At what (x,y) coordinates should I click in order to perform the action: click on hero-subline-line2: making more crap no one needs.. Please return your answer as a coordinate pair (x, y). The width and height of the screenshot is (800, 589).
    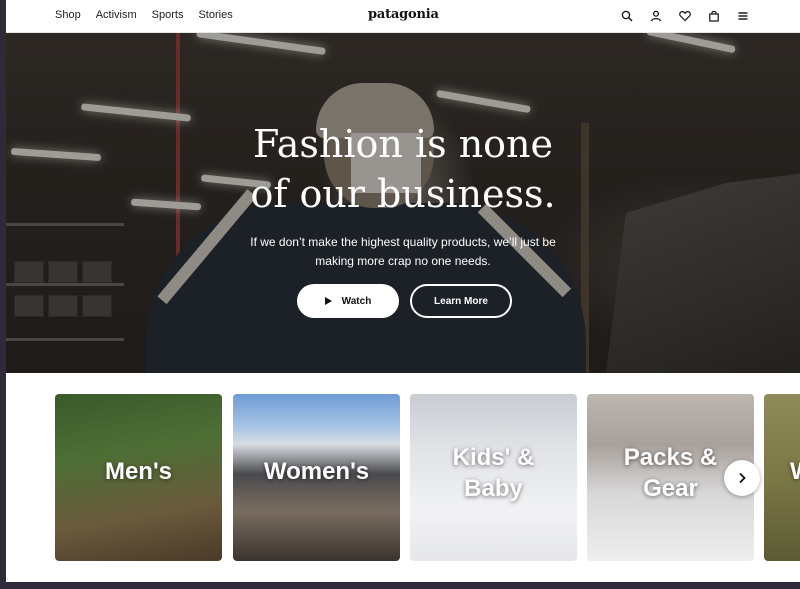
    Looking at the image, I should click on (403, 261).